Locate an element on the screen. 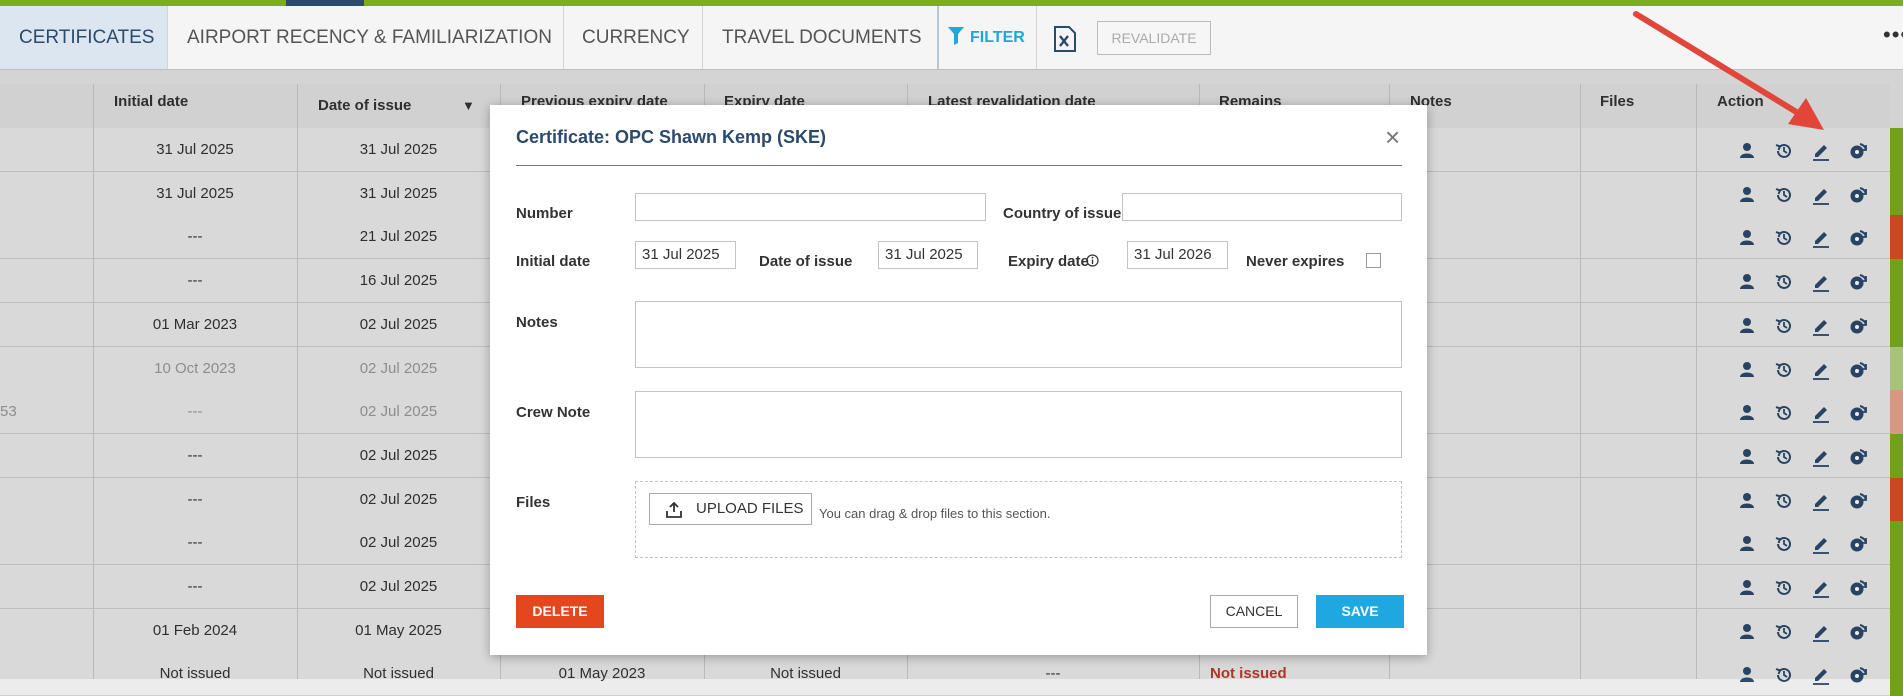 The height and width of the screenshot is (696, 1903). dialog-title: Certificate: OPC Shawn Kemp (SKE) is located at coordinates (671, 137).